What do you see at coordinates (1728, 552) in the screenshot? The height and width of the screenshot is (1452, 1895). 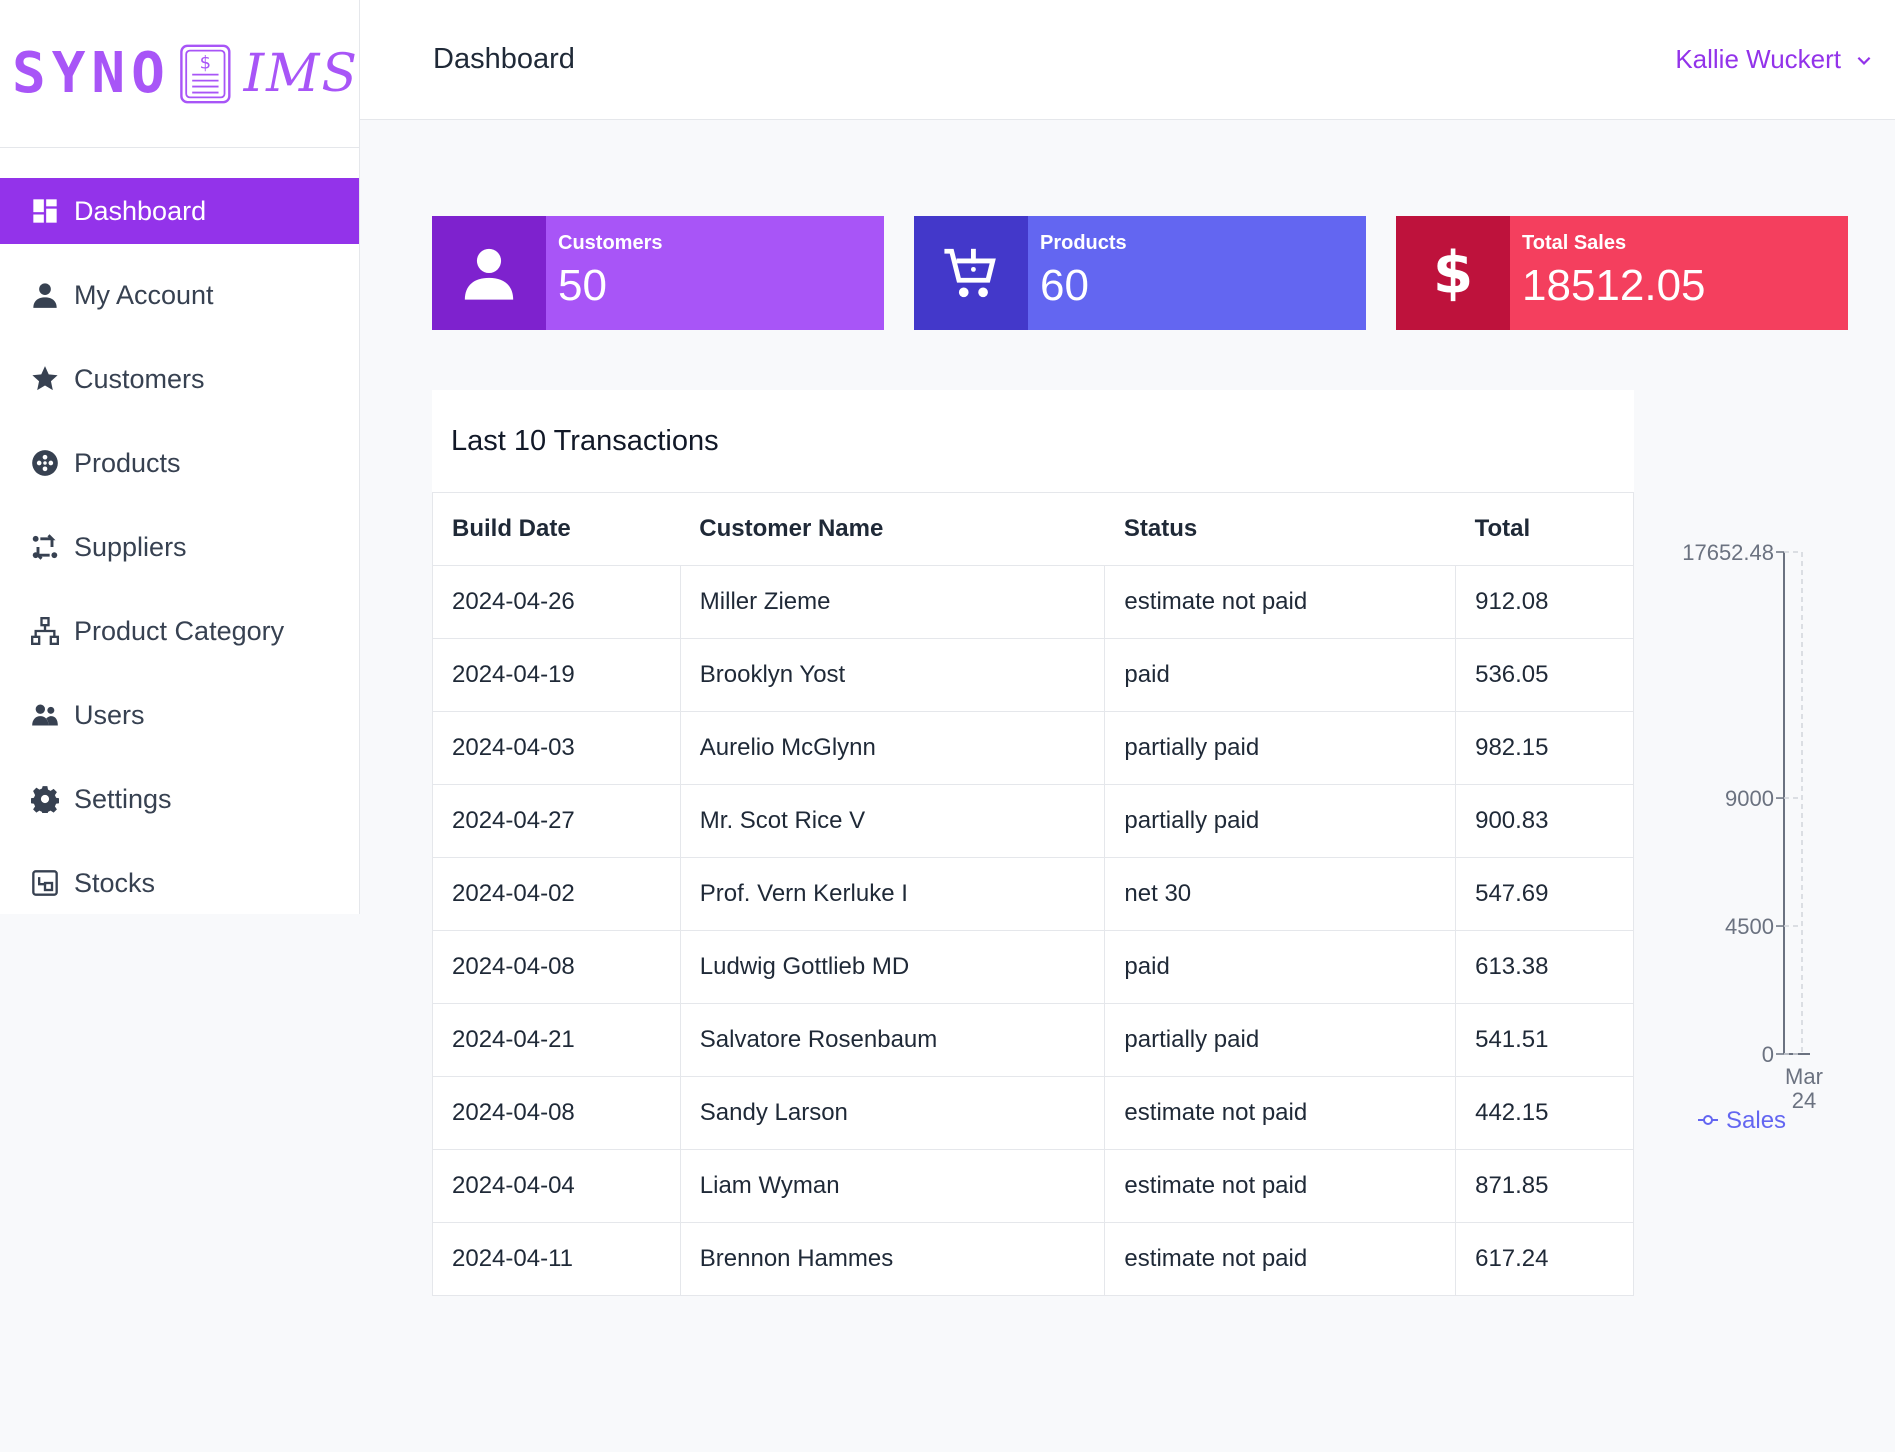 I see `y-tick-label: 17652.48` at bounding box center [1728, 552].